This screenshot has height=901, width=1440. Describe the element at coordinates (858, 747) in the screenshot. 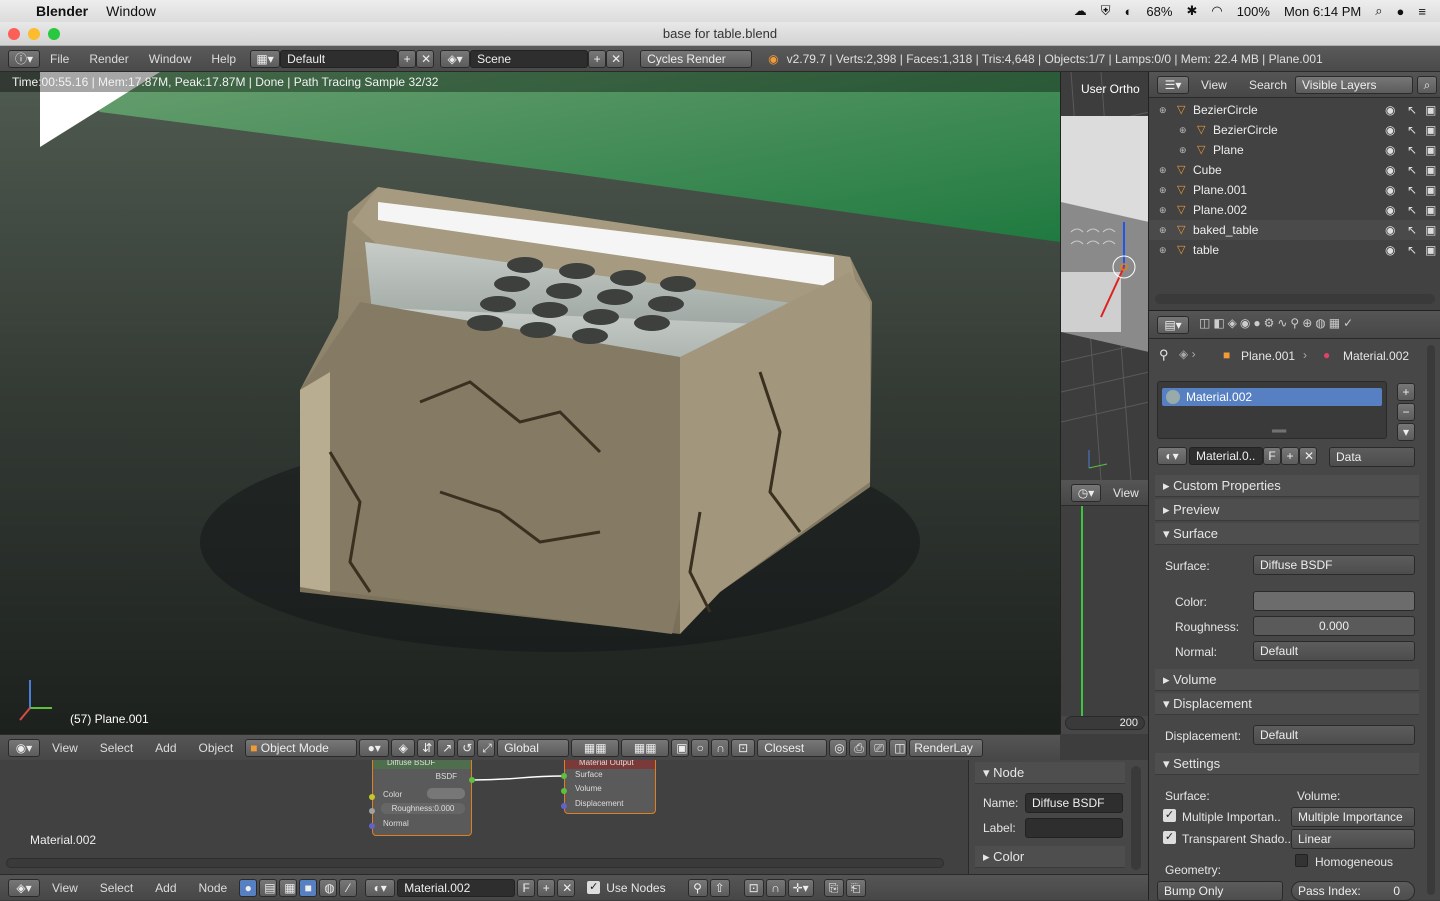

I see `opengl-render-icon: ⎙` at that location.